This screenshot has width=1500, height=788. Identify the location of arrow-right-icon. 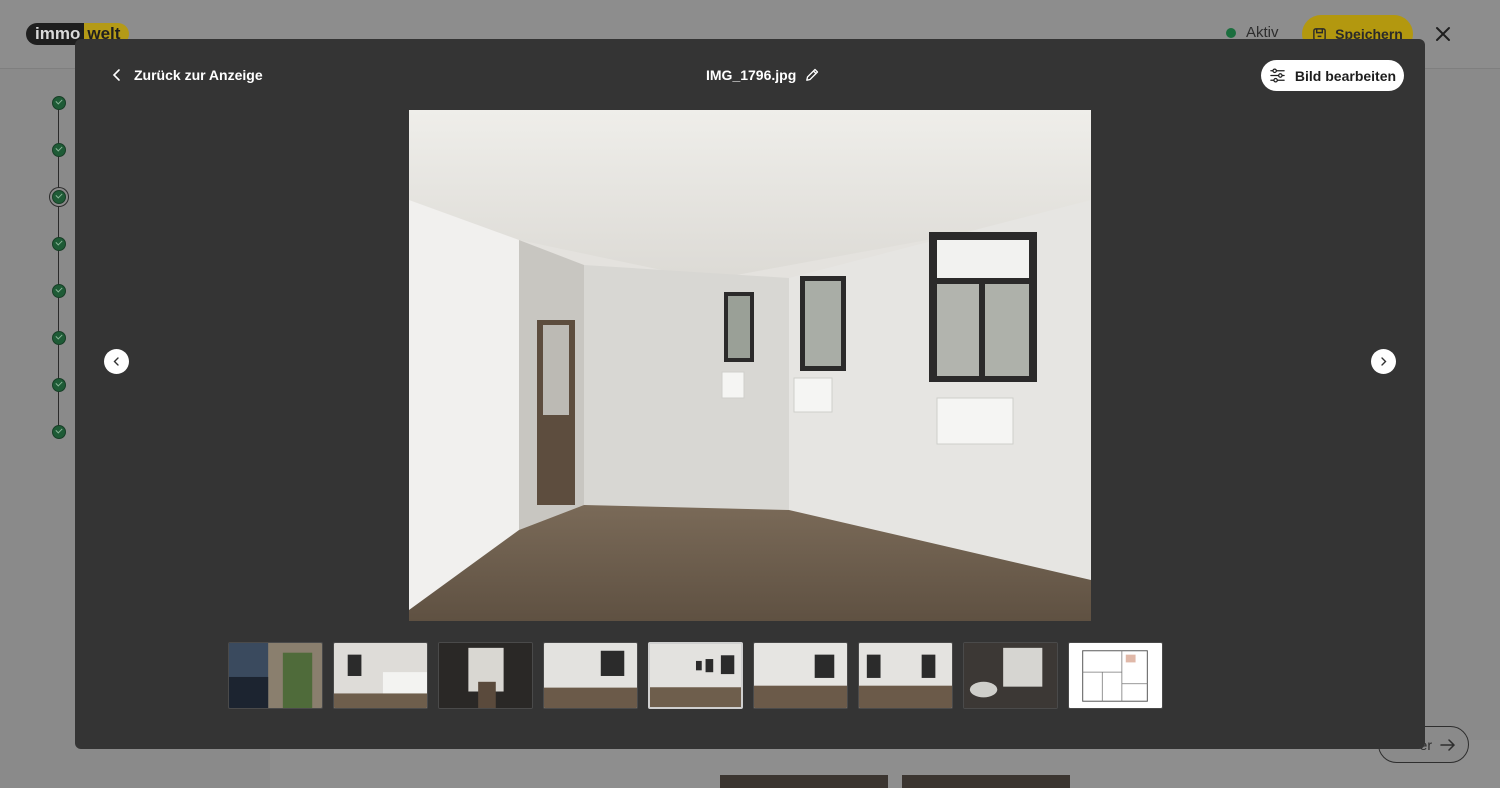
(1448, 744).